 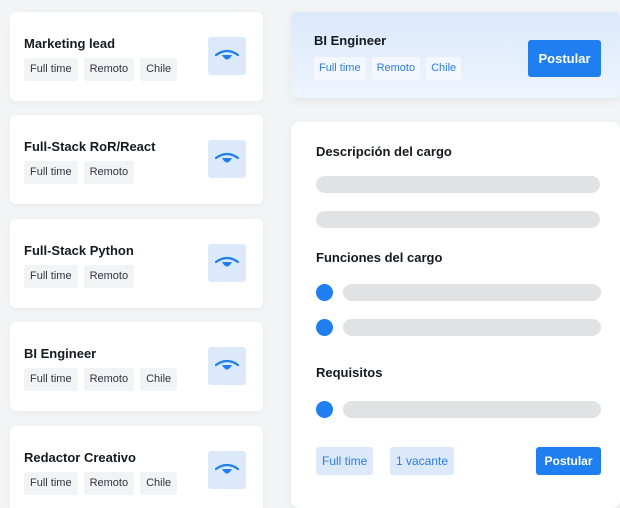 I want to click on job-card-bi-engineer: BI Engineer Full time Remoto Chile, so click(x=136, y=366).